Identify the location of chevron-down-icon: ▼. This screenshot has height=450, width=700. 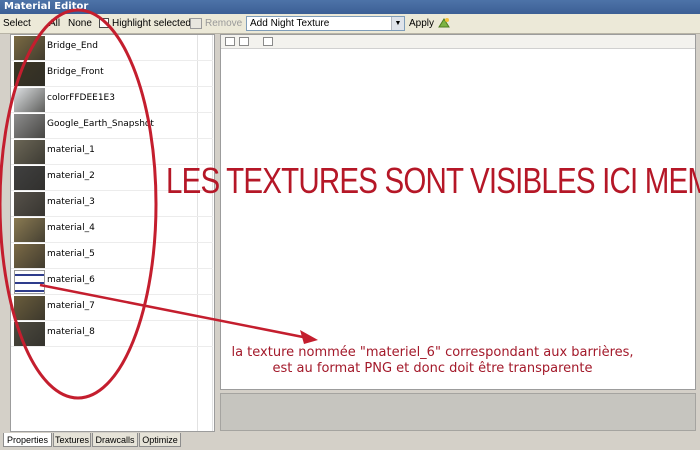
(397, 23).